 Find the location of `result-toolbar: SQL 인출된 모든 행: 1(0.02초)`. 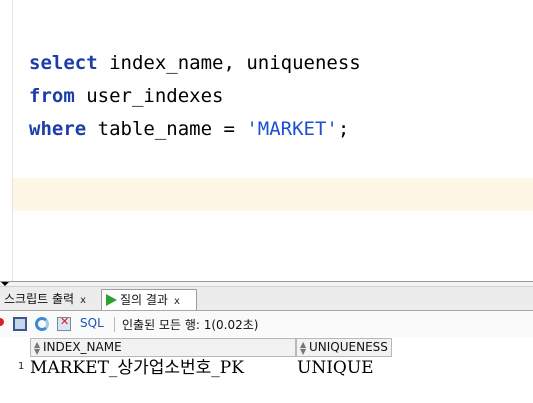

result-toolbar: SQL 인출된 모든 행: 1(0.02초) is located at coordinates (266, 324).